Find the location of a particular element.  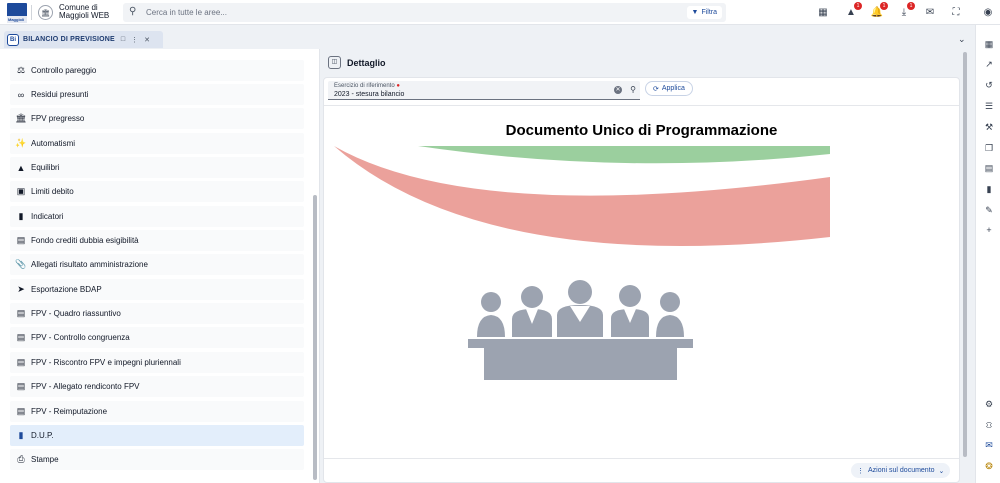

tools-icon: ⚒ is located at coordinates (989, 127).